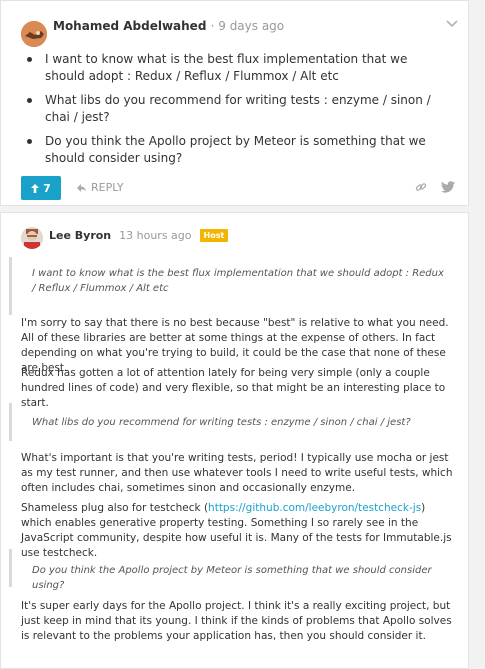  Describe the element at coordinates (314, 508) in the screenshot. I see `testcheck-link: https://github.com/leebyron/testcheck-js` at that location.